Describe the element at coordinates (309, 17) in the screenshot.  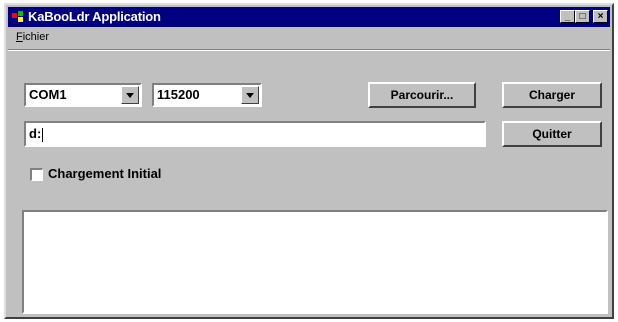
I see `title-bar: KaBooLdr Application _ □ ×` at that location.